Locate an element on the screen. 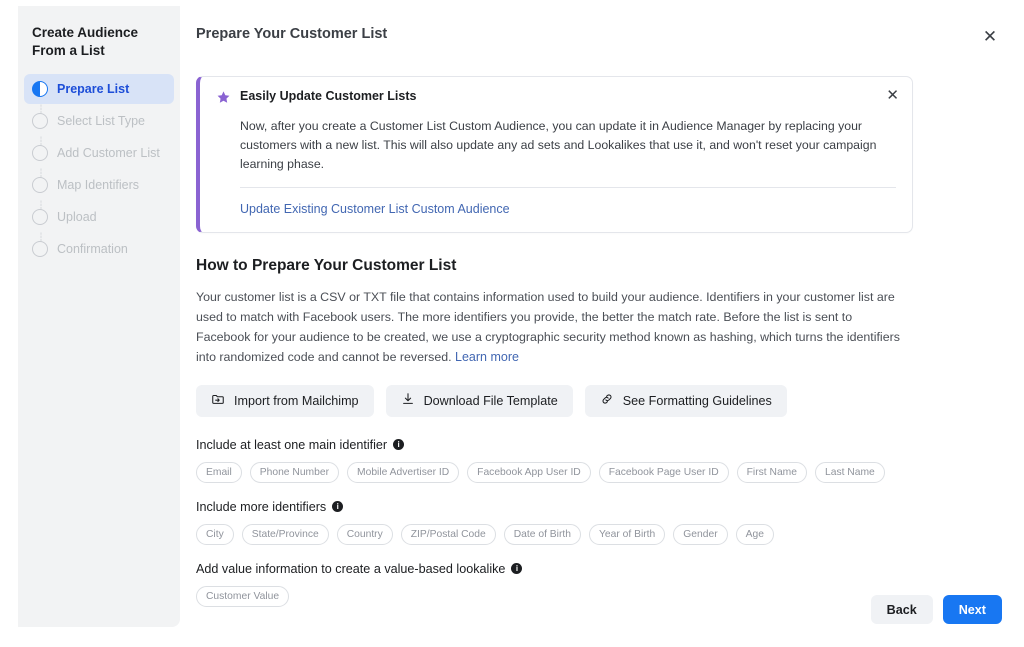 The width and height of the screenshot is (1024, 647). learn-more-link: Learn more is located at coordinates (487, 357).